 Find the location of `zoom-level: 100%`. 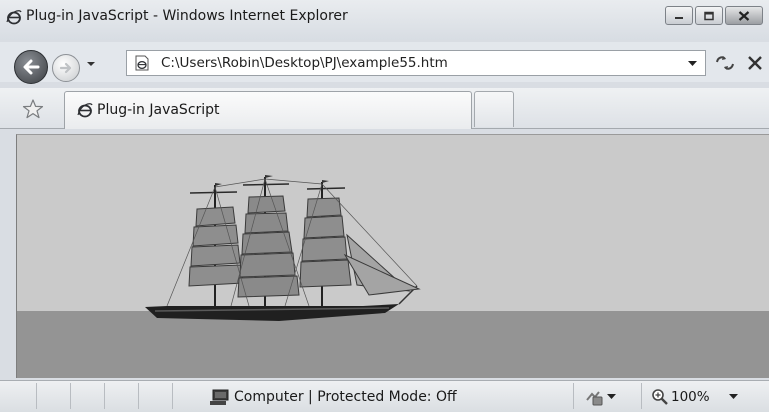

zoom-level: 100% is located at coordinates (690, 397).